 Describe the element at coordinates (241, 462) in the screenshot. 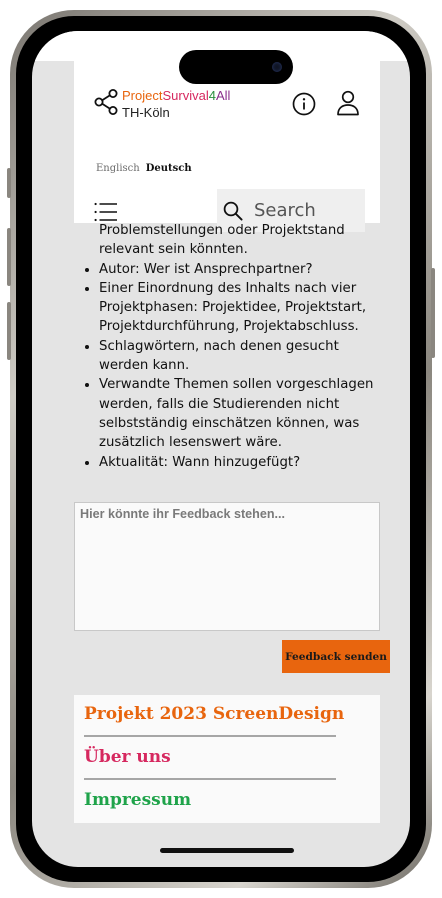

I see `list-item: Aktualität: Wann hinzugefügt?` at that location.